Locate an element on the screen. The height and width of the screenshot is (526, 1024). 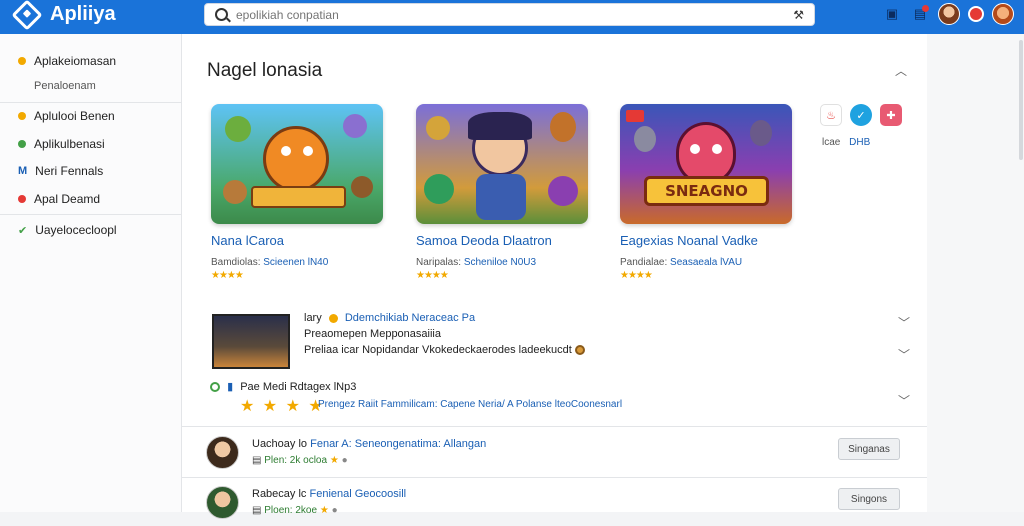
m-icon: M is located at coordinates (23, 171).